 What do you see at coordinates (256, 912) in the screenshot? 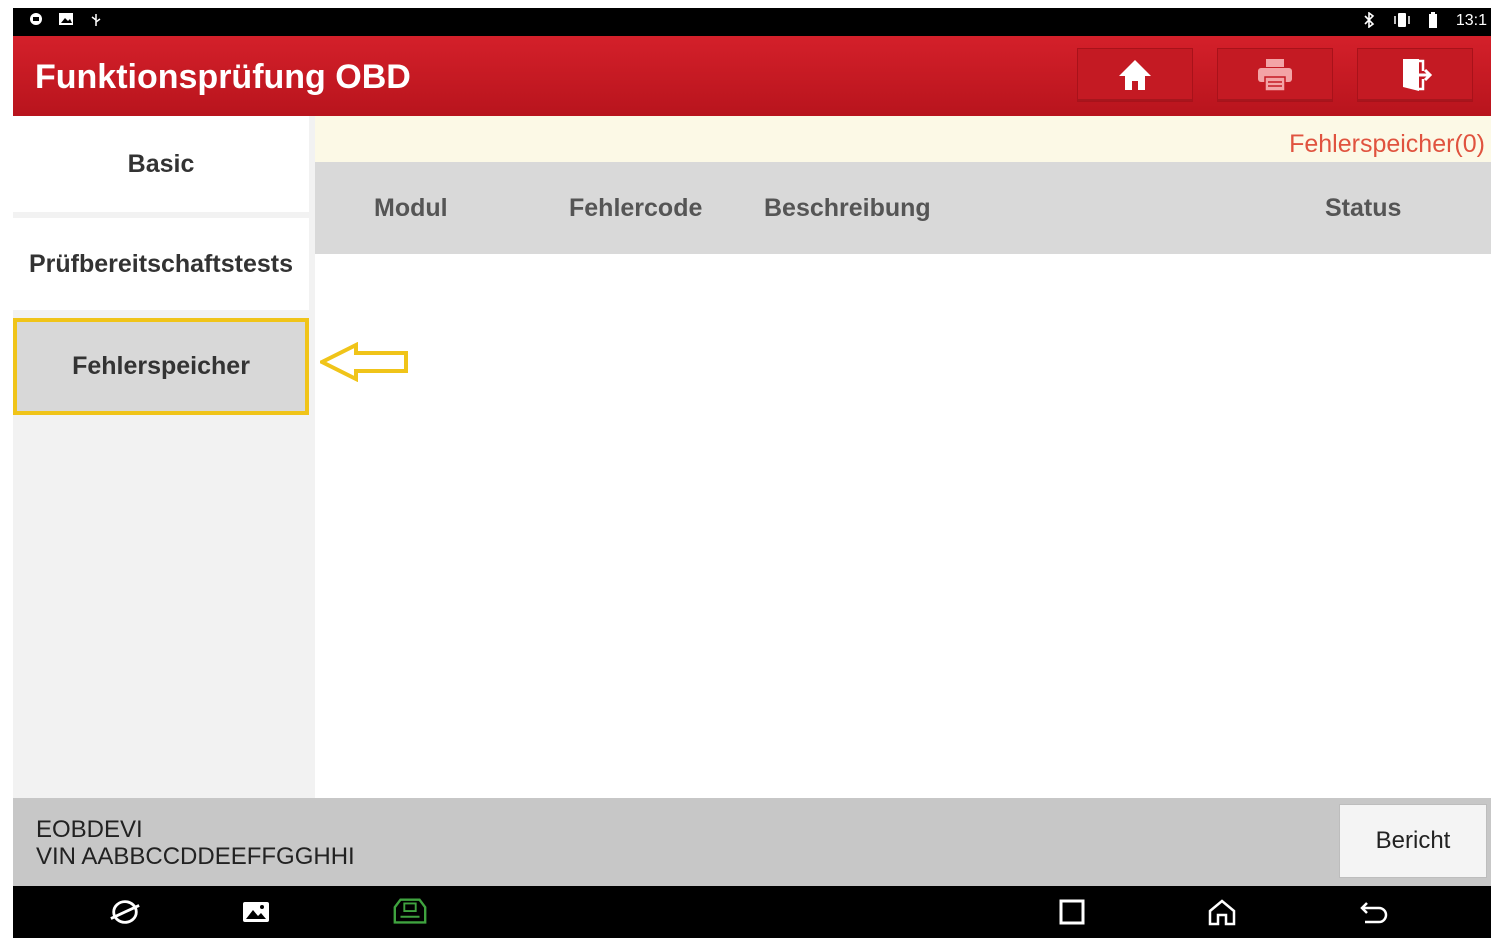
I see `gallery-icon` at bounding box center [256, 912].